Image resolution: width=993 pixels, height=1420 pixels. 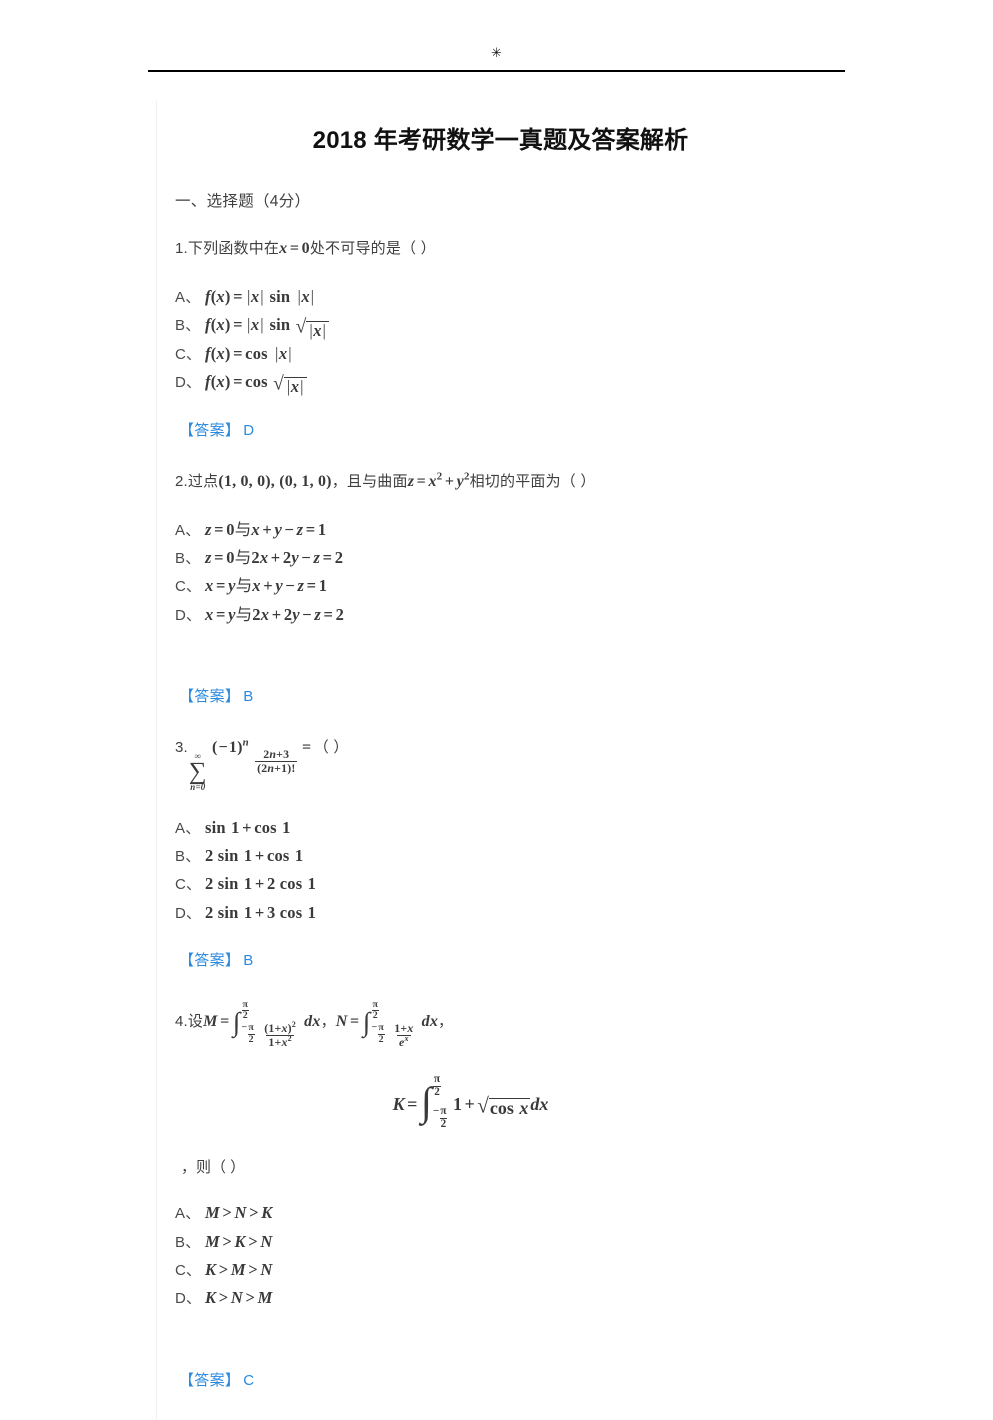 What do you see at coordinates (181, 248) in the screenshot?
I see `question-number-1: 1.` at bounding box center [181, 248].